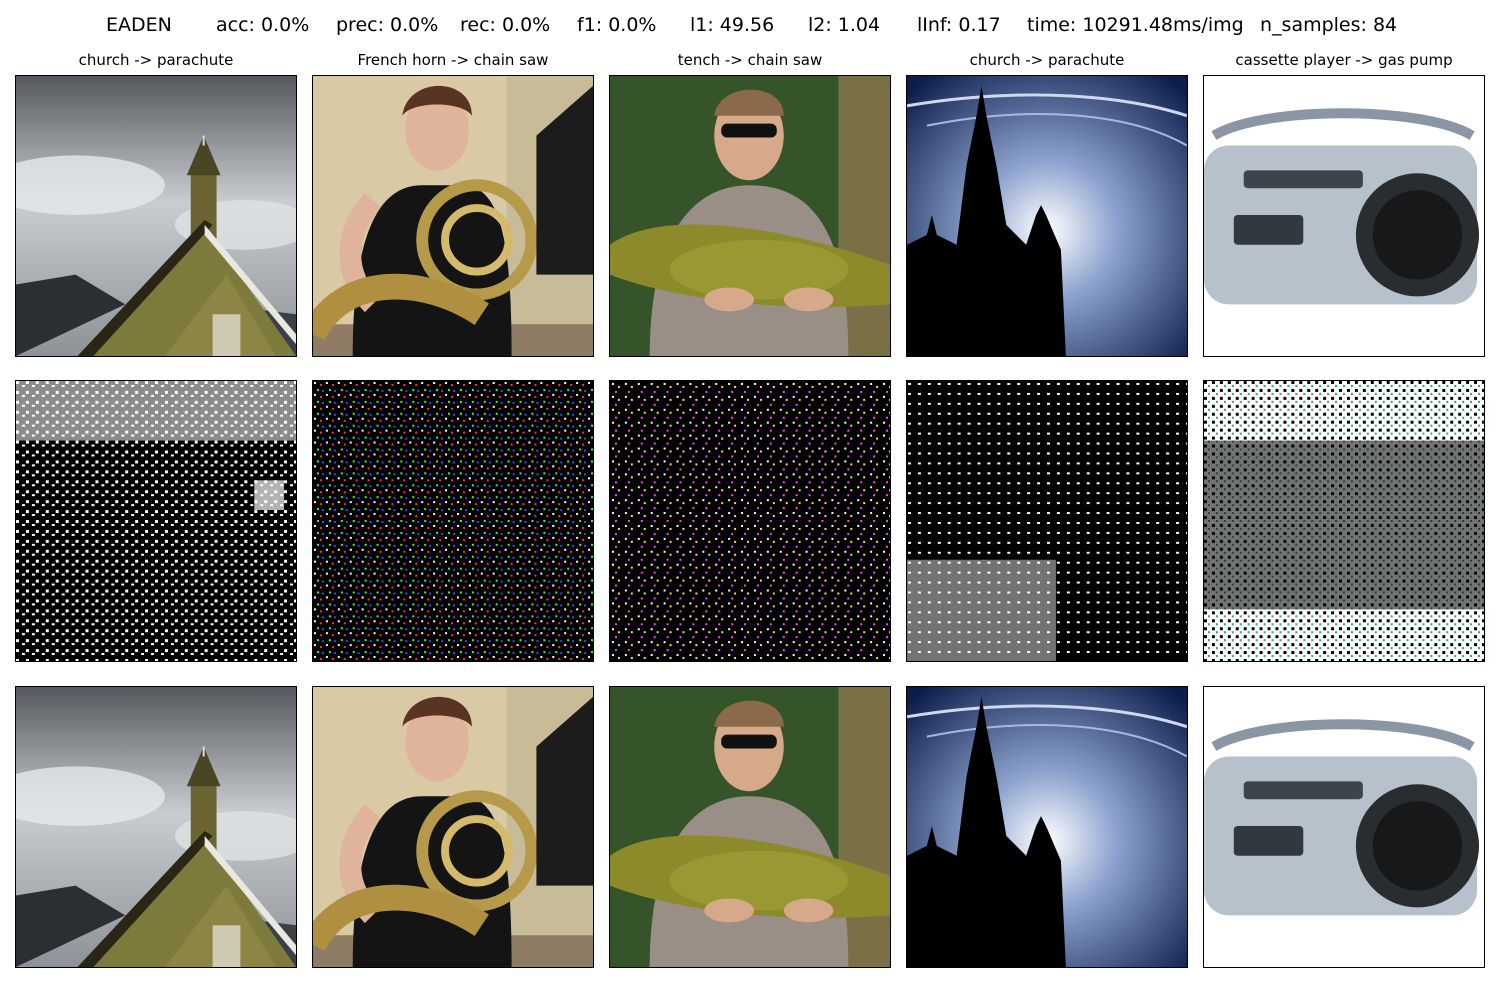  I want to click on samples-metric: n_samples: 84, so click(1329, 25).